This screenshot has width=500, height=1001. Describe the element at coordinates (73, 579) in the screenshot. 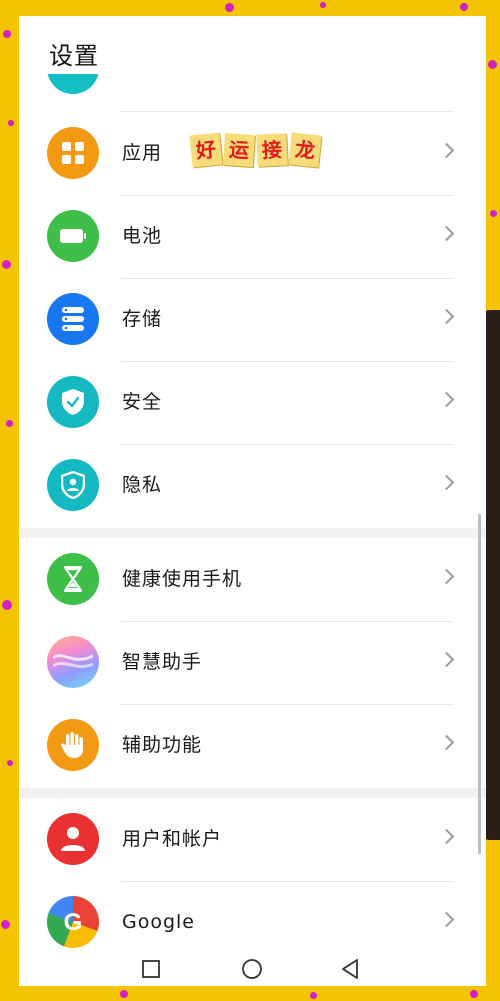

I see `hourglass-icon` at that location.